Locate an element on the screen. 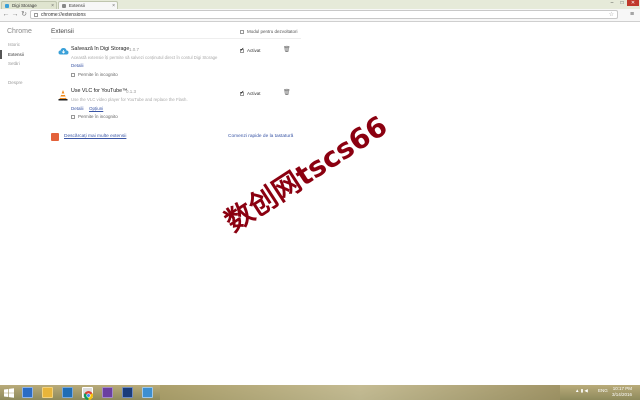  get-more-extensions-link: Descărcați mai multe extensii is located at coordinates (95, 136).